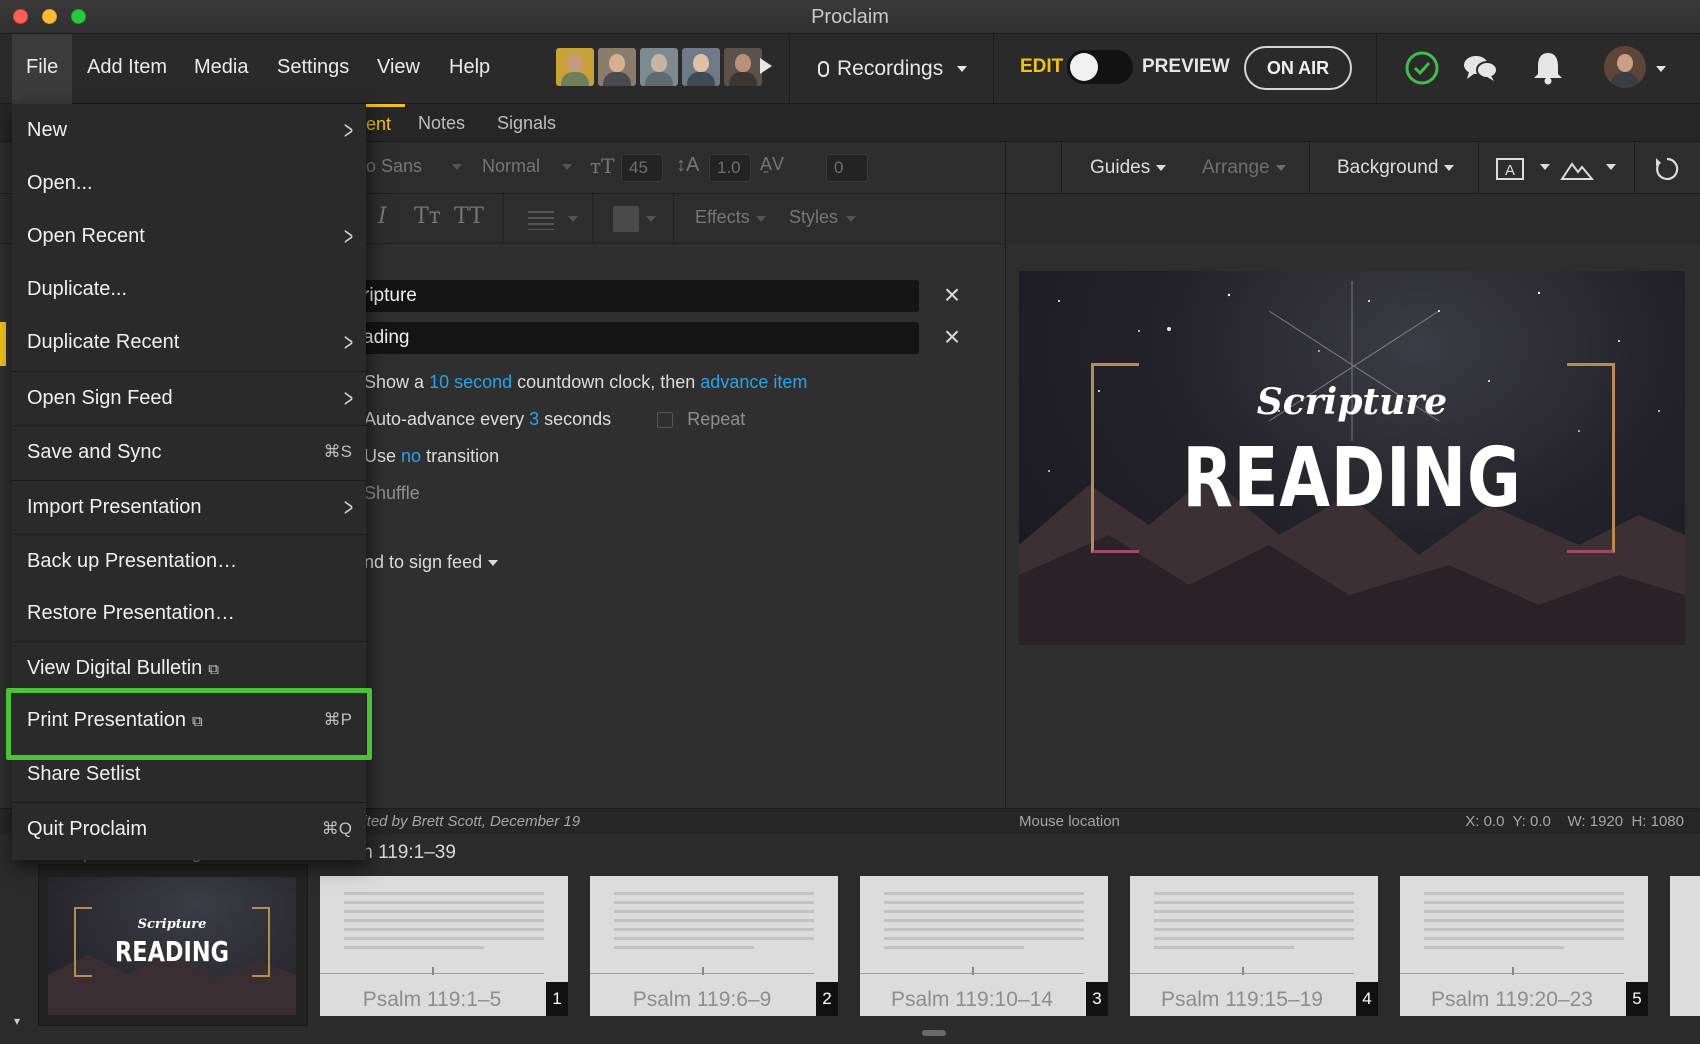 This screenshot has width=1700, height=1044. Describe the element at coordinates (1352, 402) in the screenshot. I see `slide-script-text: Scripture` at that location.